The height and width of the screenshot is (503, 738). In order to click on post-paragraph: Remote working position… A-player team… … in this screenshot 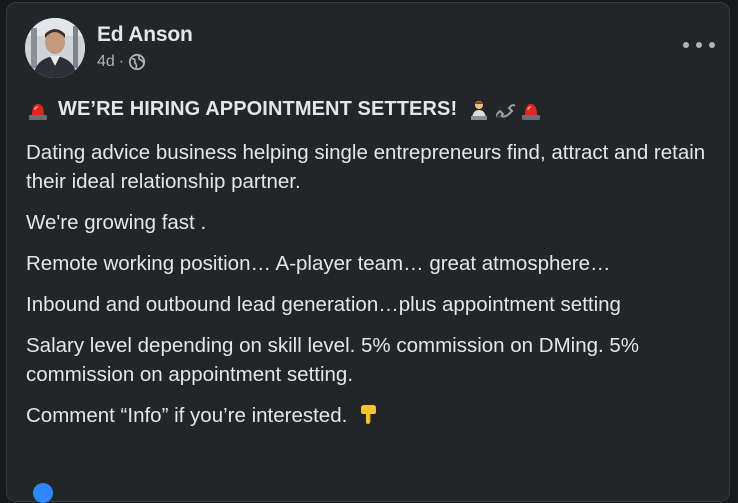, I will do `click(318, 263)`.